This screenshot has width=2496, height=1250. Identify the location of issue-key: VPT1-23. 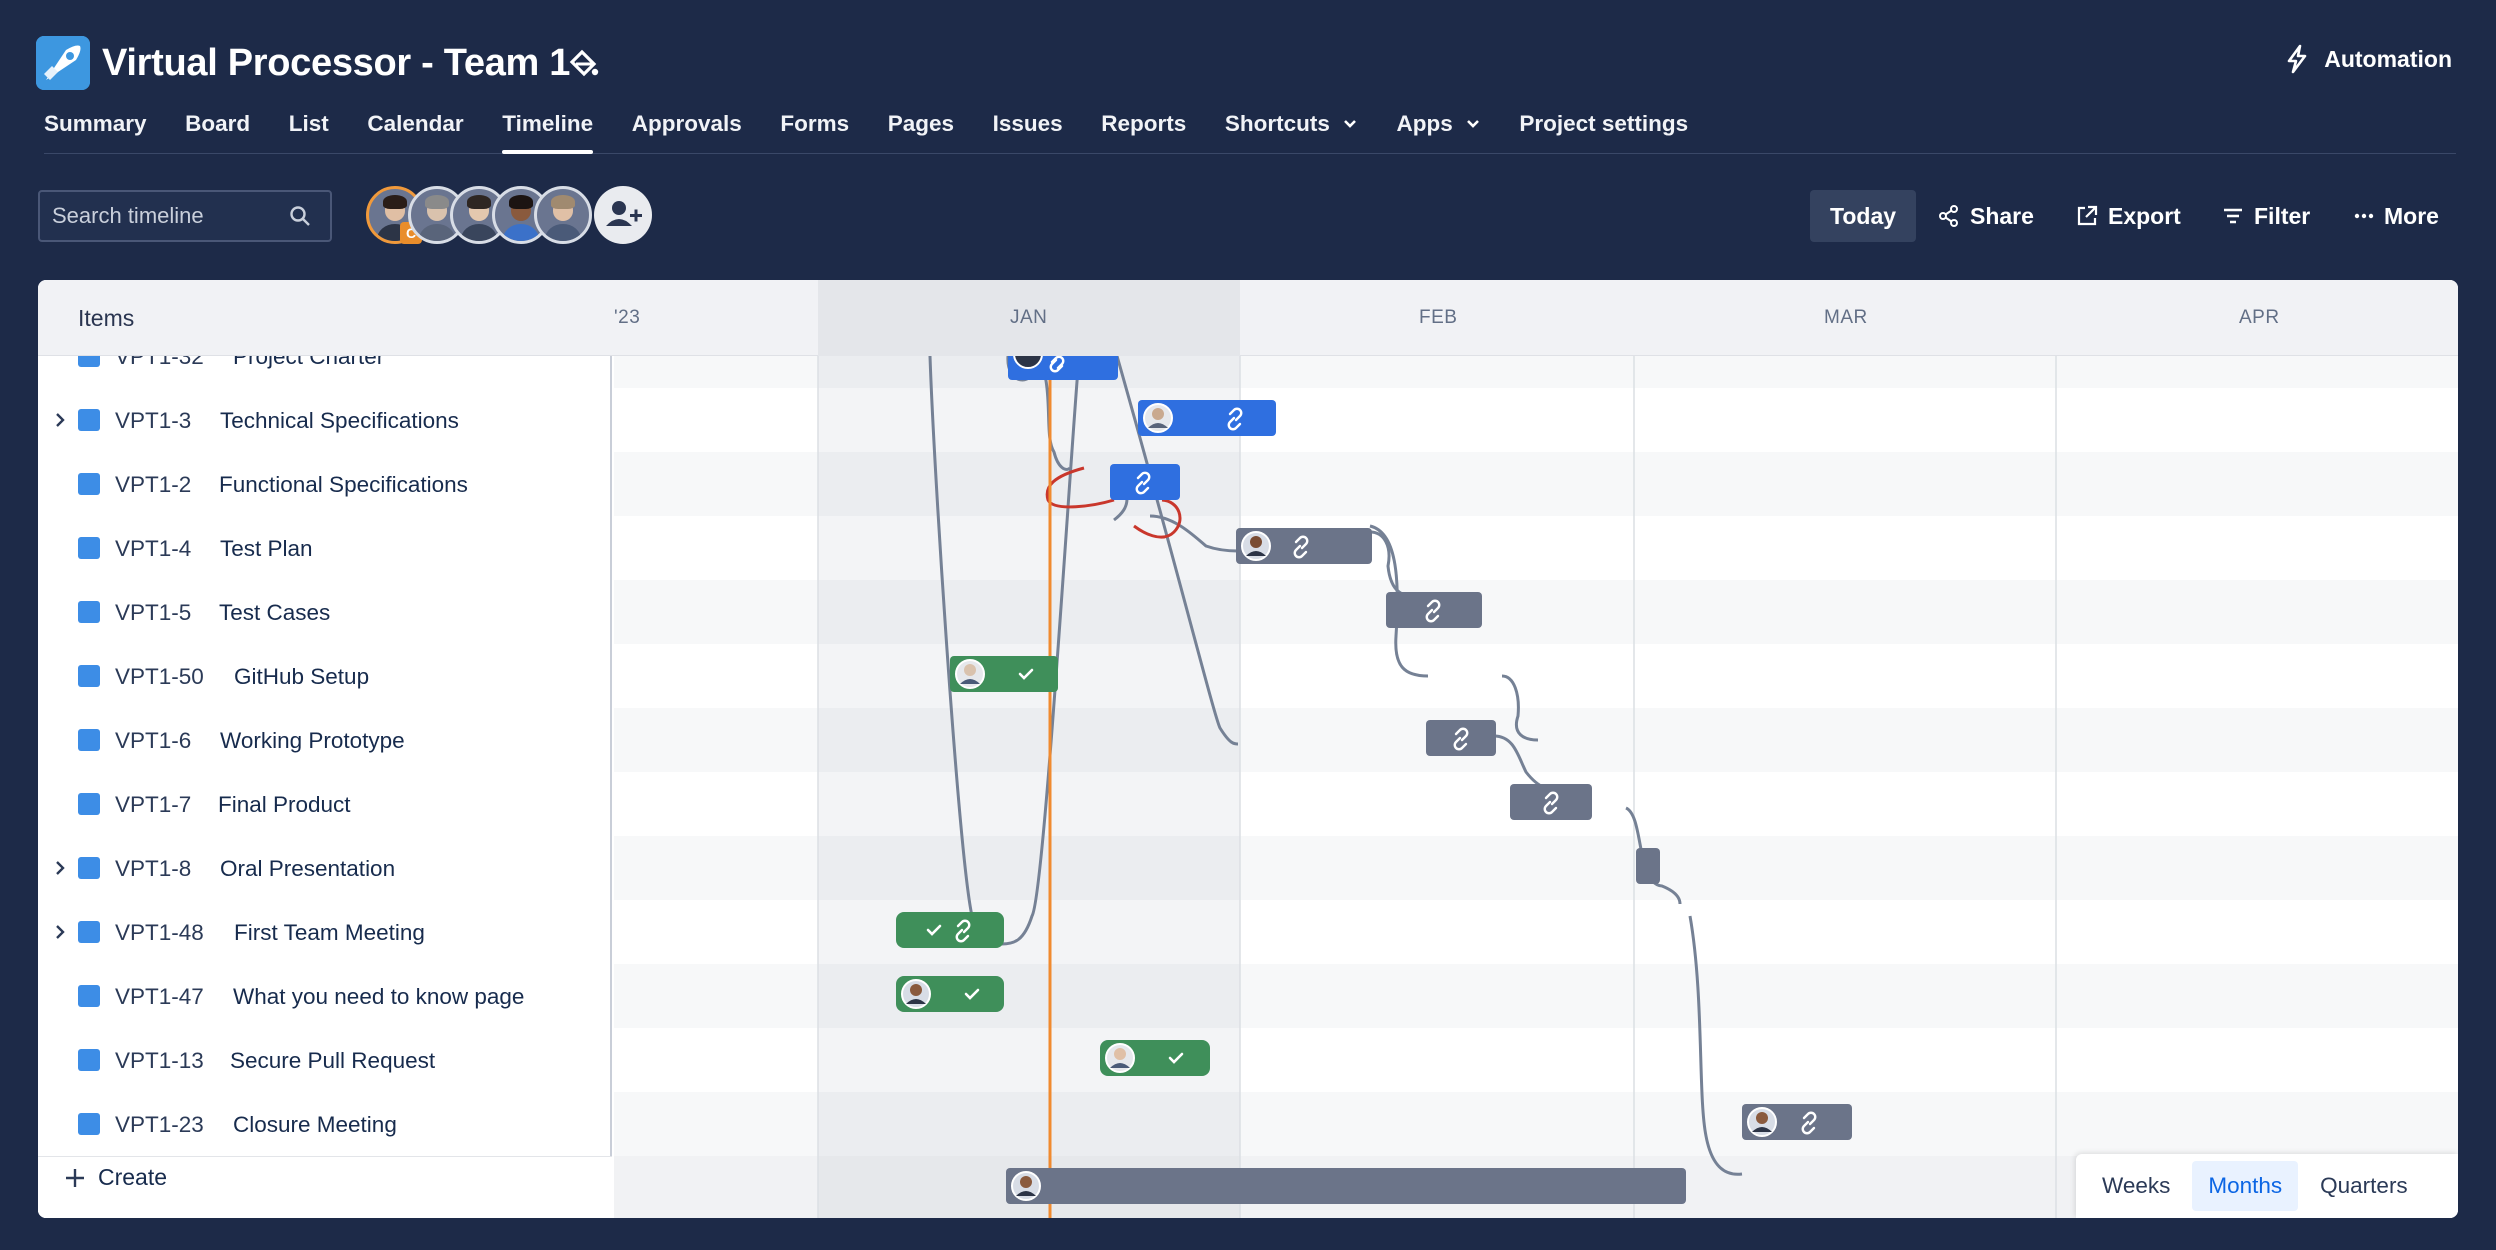
(159, 1124).